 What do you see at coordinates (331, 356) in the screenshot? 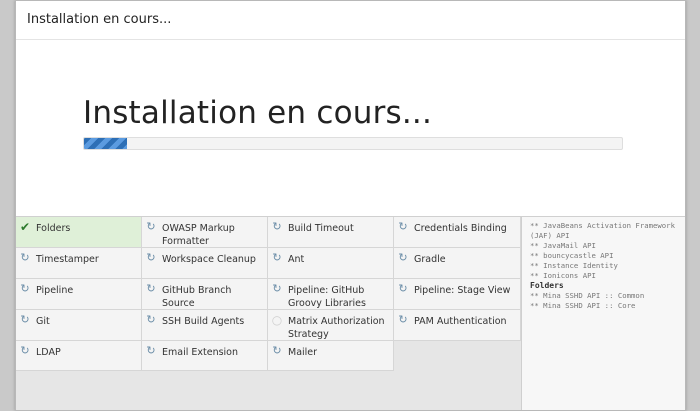
I see `plugin-item: ↻ Mailer` at bounding box center [331, 356].